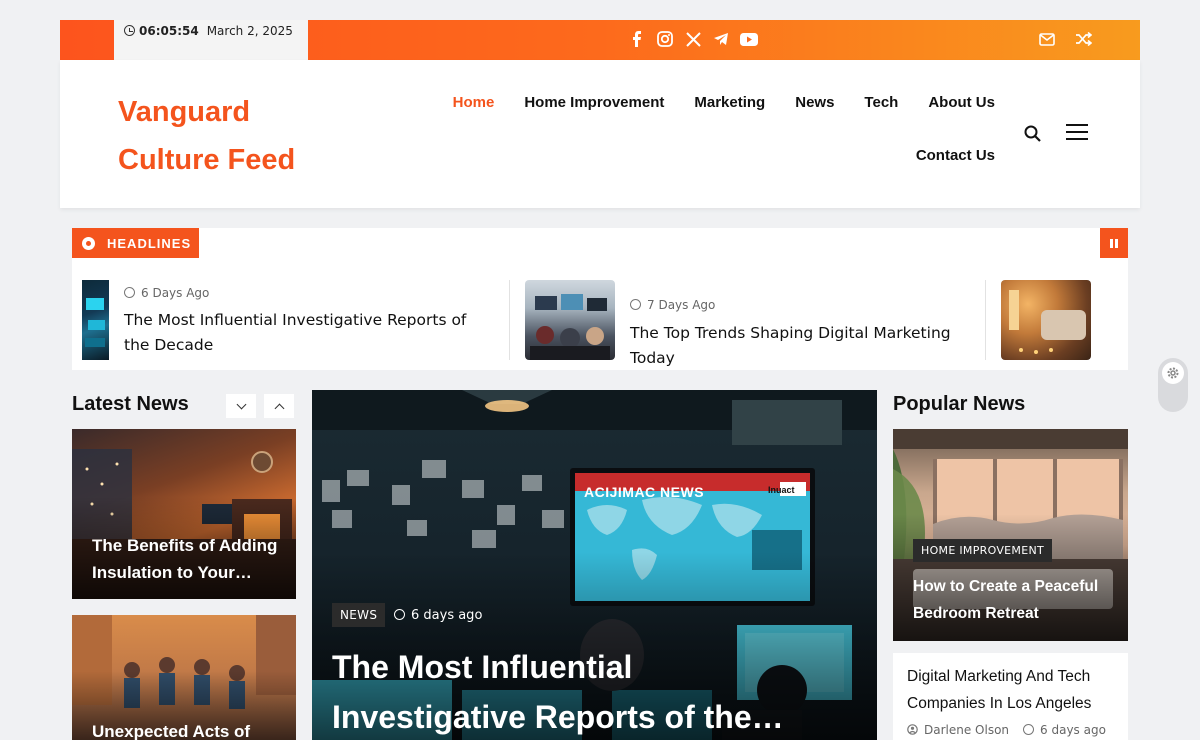 This screenshot has width=1200, height=740. What do you see at coordinates (983, 550) in the screenshot?
I see `category-badge: HOME IMPROVEMENT` at bounding box center [983, 550].